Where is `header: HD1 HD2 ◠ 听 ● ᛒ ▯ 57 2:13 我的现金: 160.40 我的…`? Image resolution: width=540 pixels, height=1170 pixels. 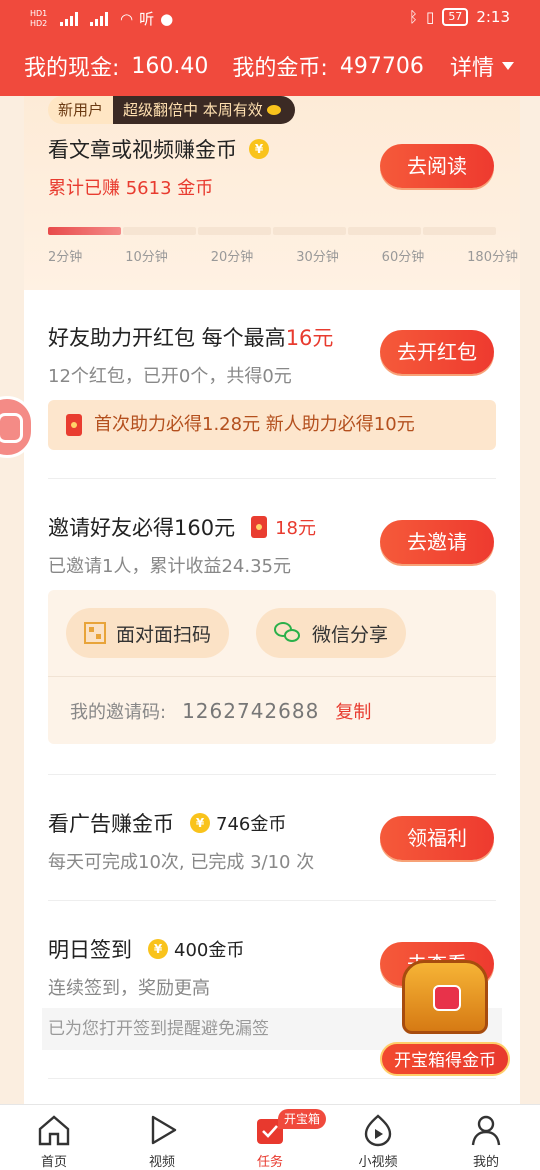
header: HD1 HD2 ◠ 听 ● ᛒ ▯ 57 2:13 我的现金: 160.40 我的… is located at coordinates (270, 48).